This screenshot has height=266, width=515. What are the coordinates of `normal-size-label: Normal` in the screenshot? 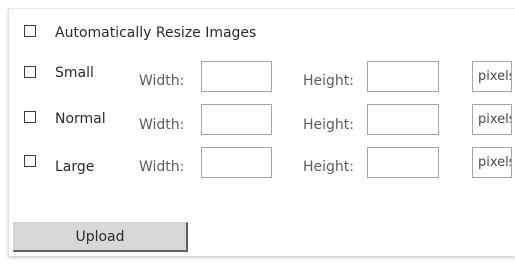 It's located at (80, 119).